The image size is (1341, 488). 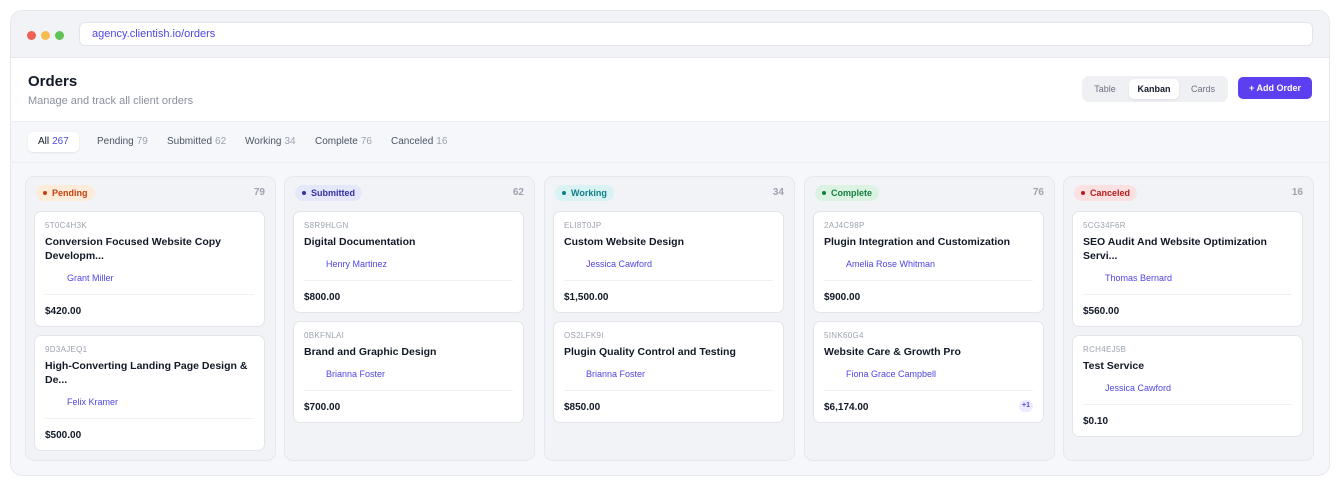 What do you see at coordinates (842, 297) in the screenshot?
I see `order-price: $900.00` at bounding box center [842, 297].